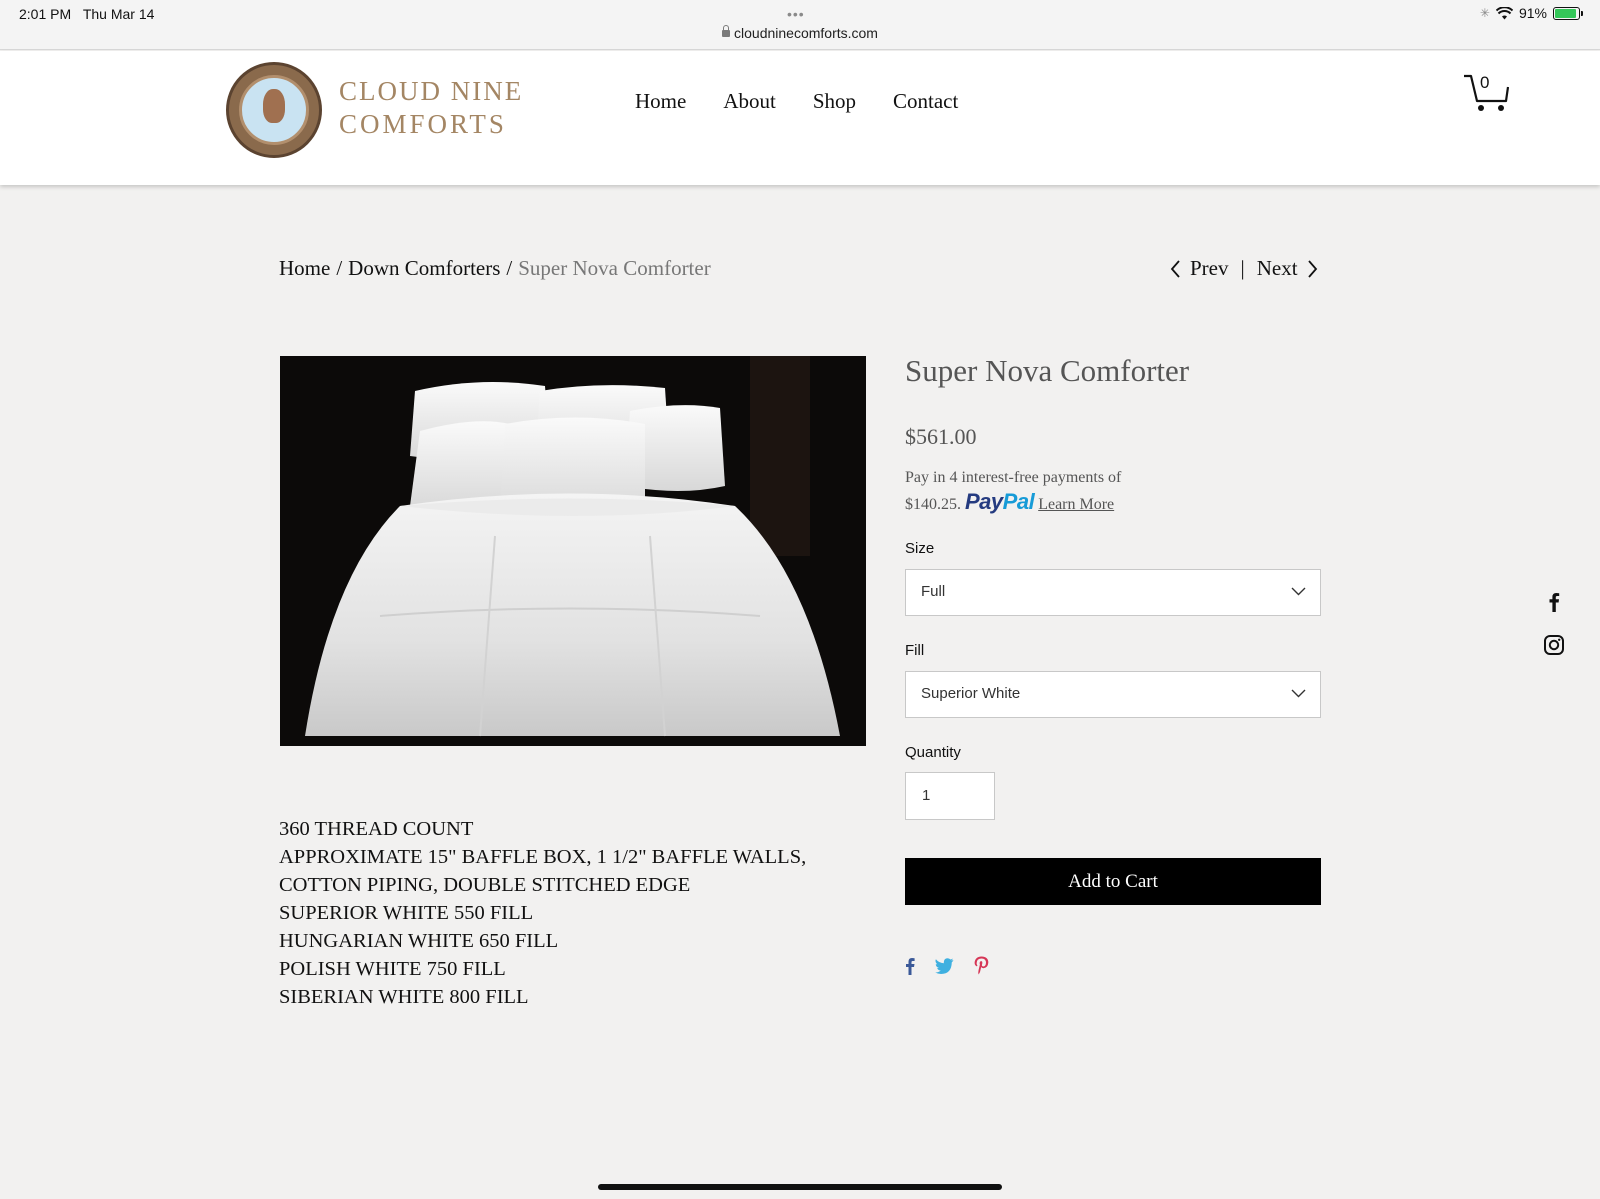 The width and height of the screenshot is (1600, 1199). What do you see at coordinates (981, 965) in the screenshot?
I see `pinterest-icon` at bounding box center [981, 965].